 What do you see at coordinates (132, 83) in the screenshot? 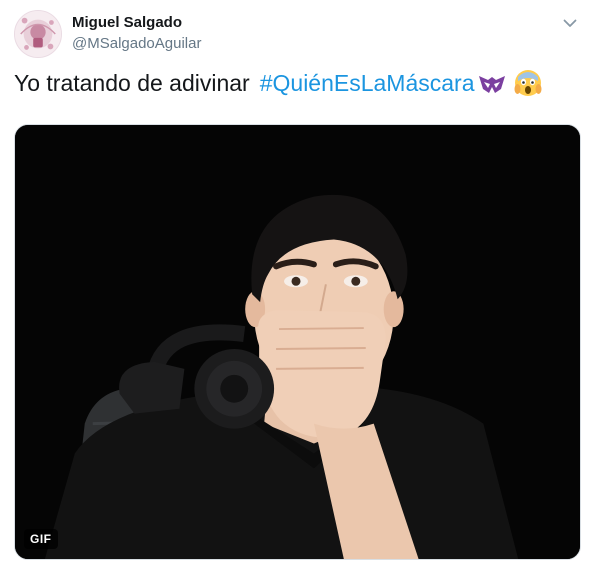
I see `tweet-body-text: Yo tratando de adivinar` at bounding box center [132, 83].